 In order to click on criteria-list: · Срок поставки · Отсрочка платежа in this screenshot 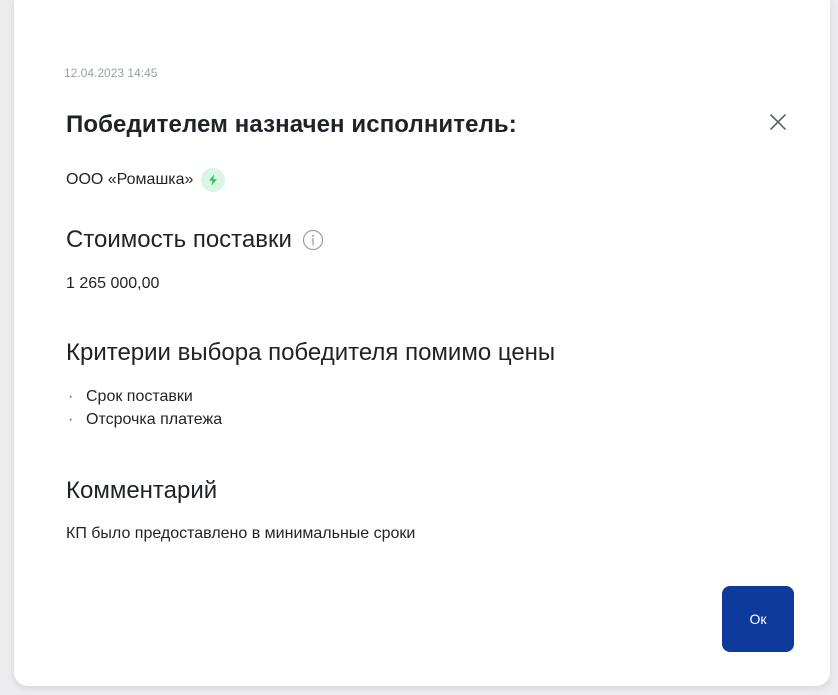, I will do `click(144, 408)`.